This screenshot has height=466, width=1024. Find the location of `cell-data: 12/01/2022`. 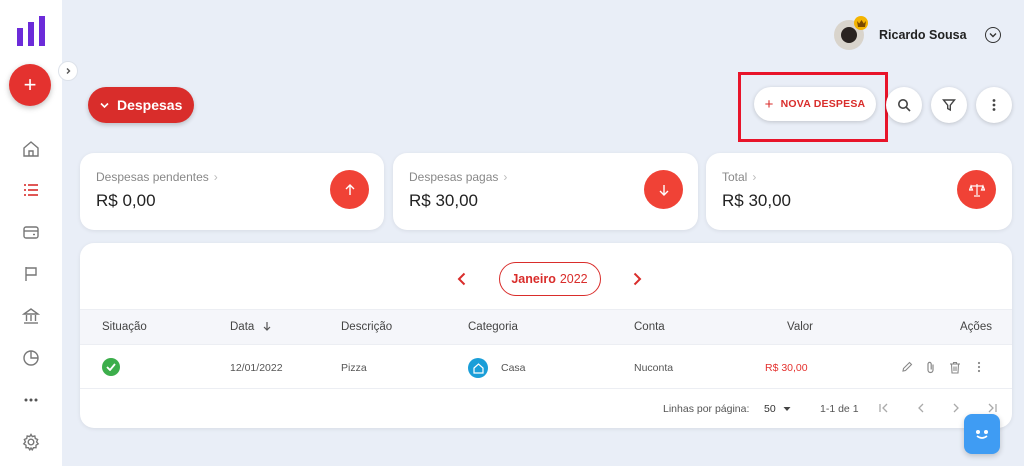

cell-data: 12/01/2022 is located at coordinates (256, 368).